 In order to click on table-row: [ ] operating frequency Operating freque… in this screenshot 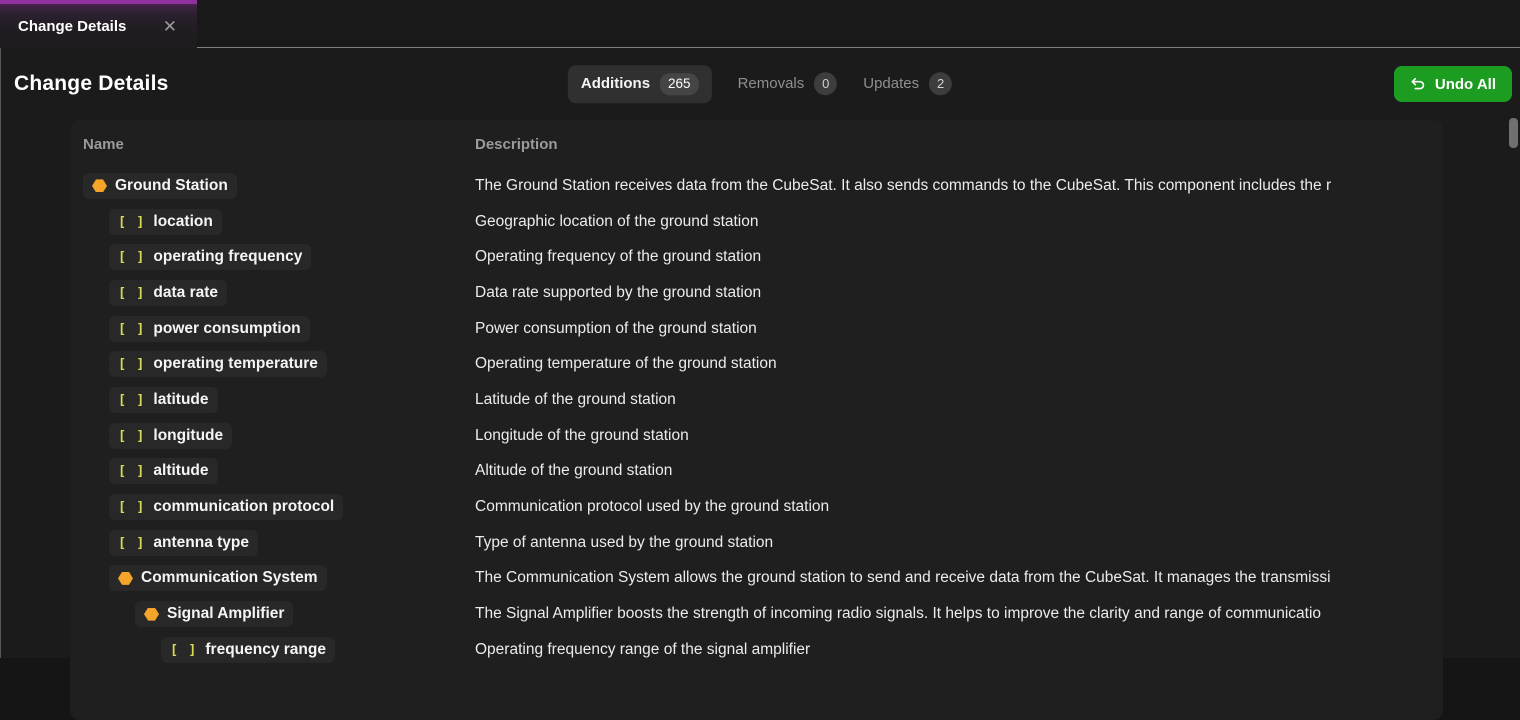, I will do `click(763, 257)`.